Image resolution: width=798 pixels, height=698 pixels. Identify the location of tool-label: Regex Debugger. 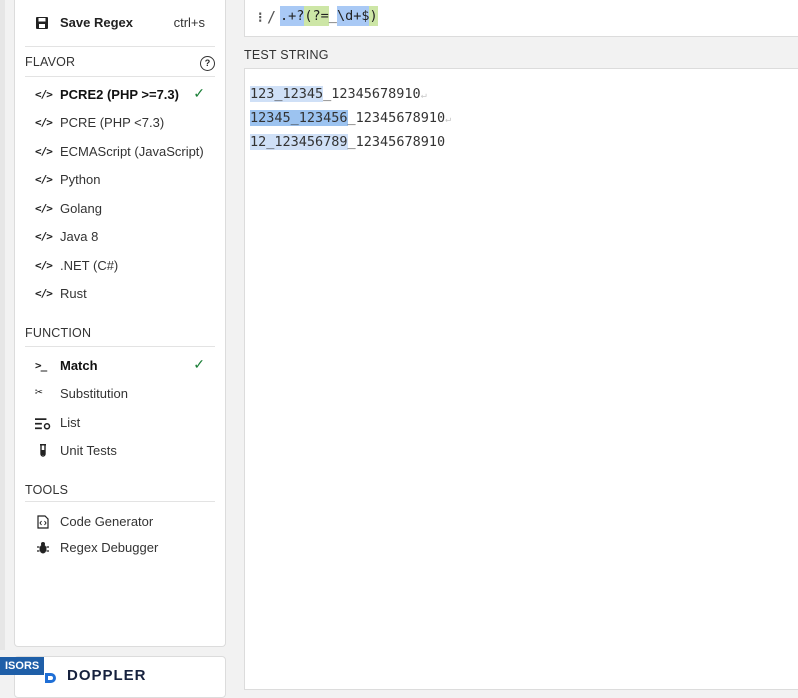
(109, 547).